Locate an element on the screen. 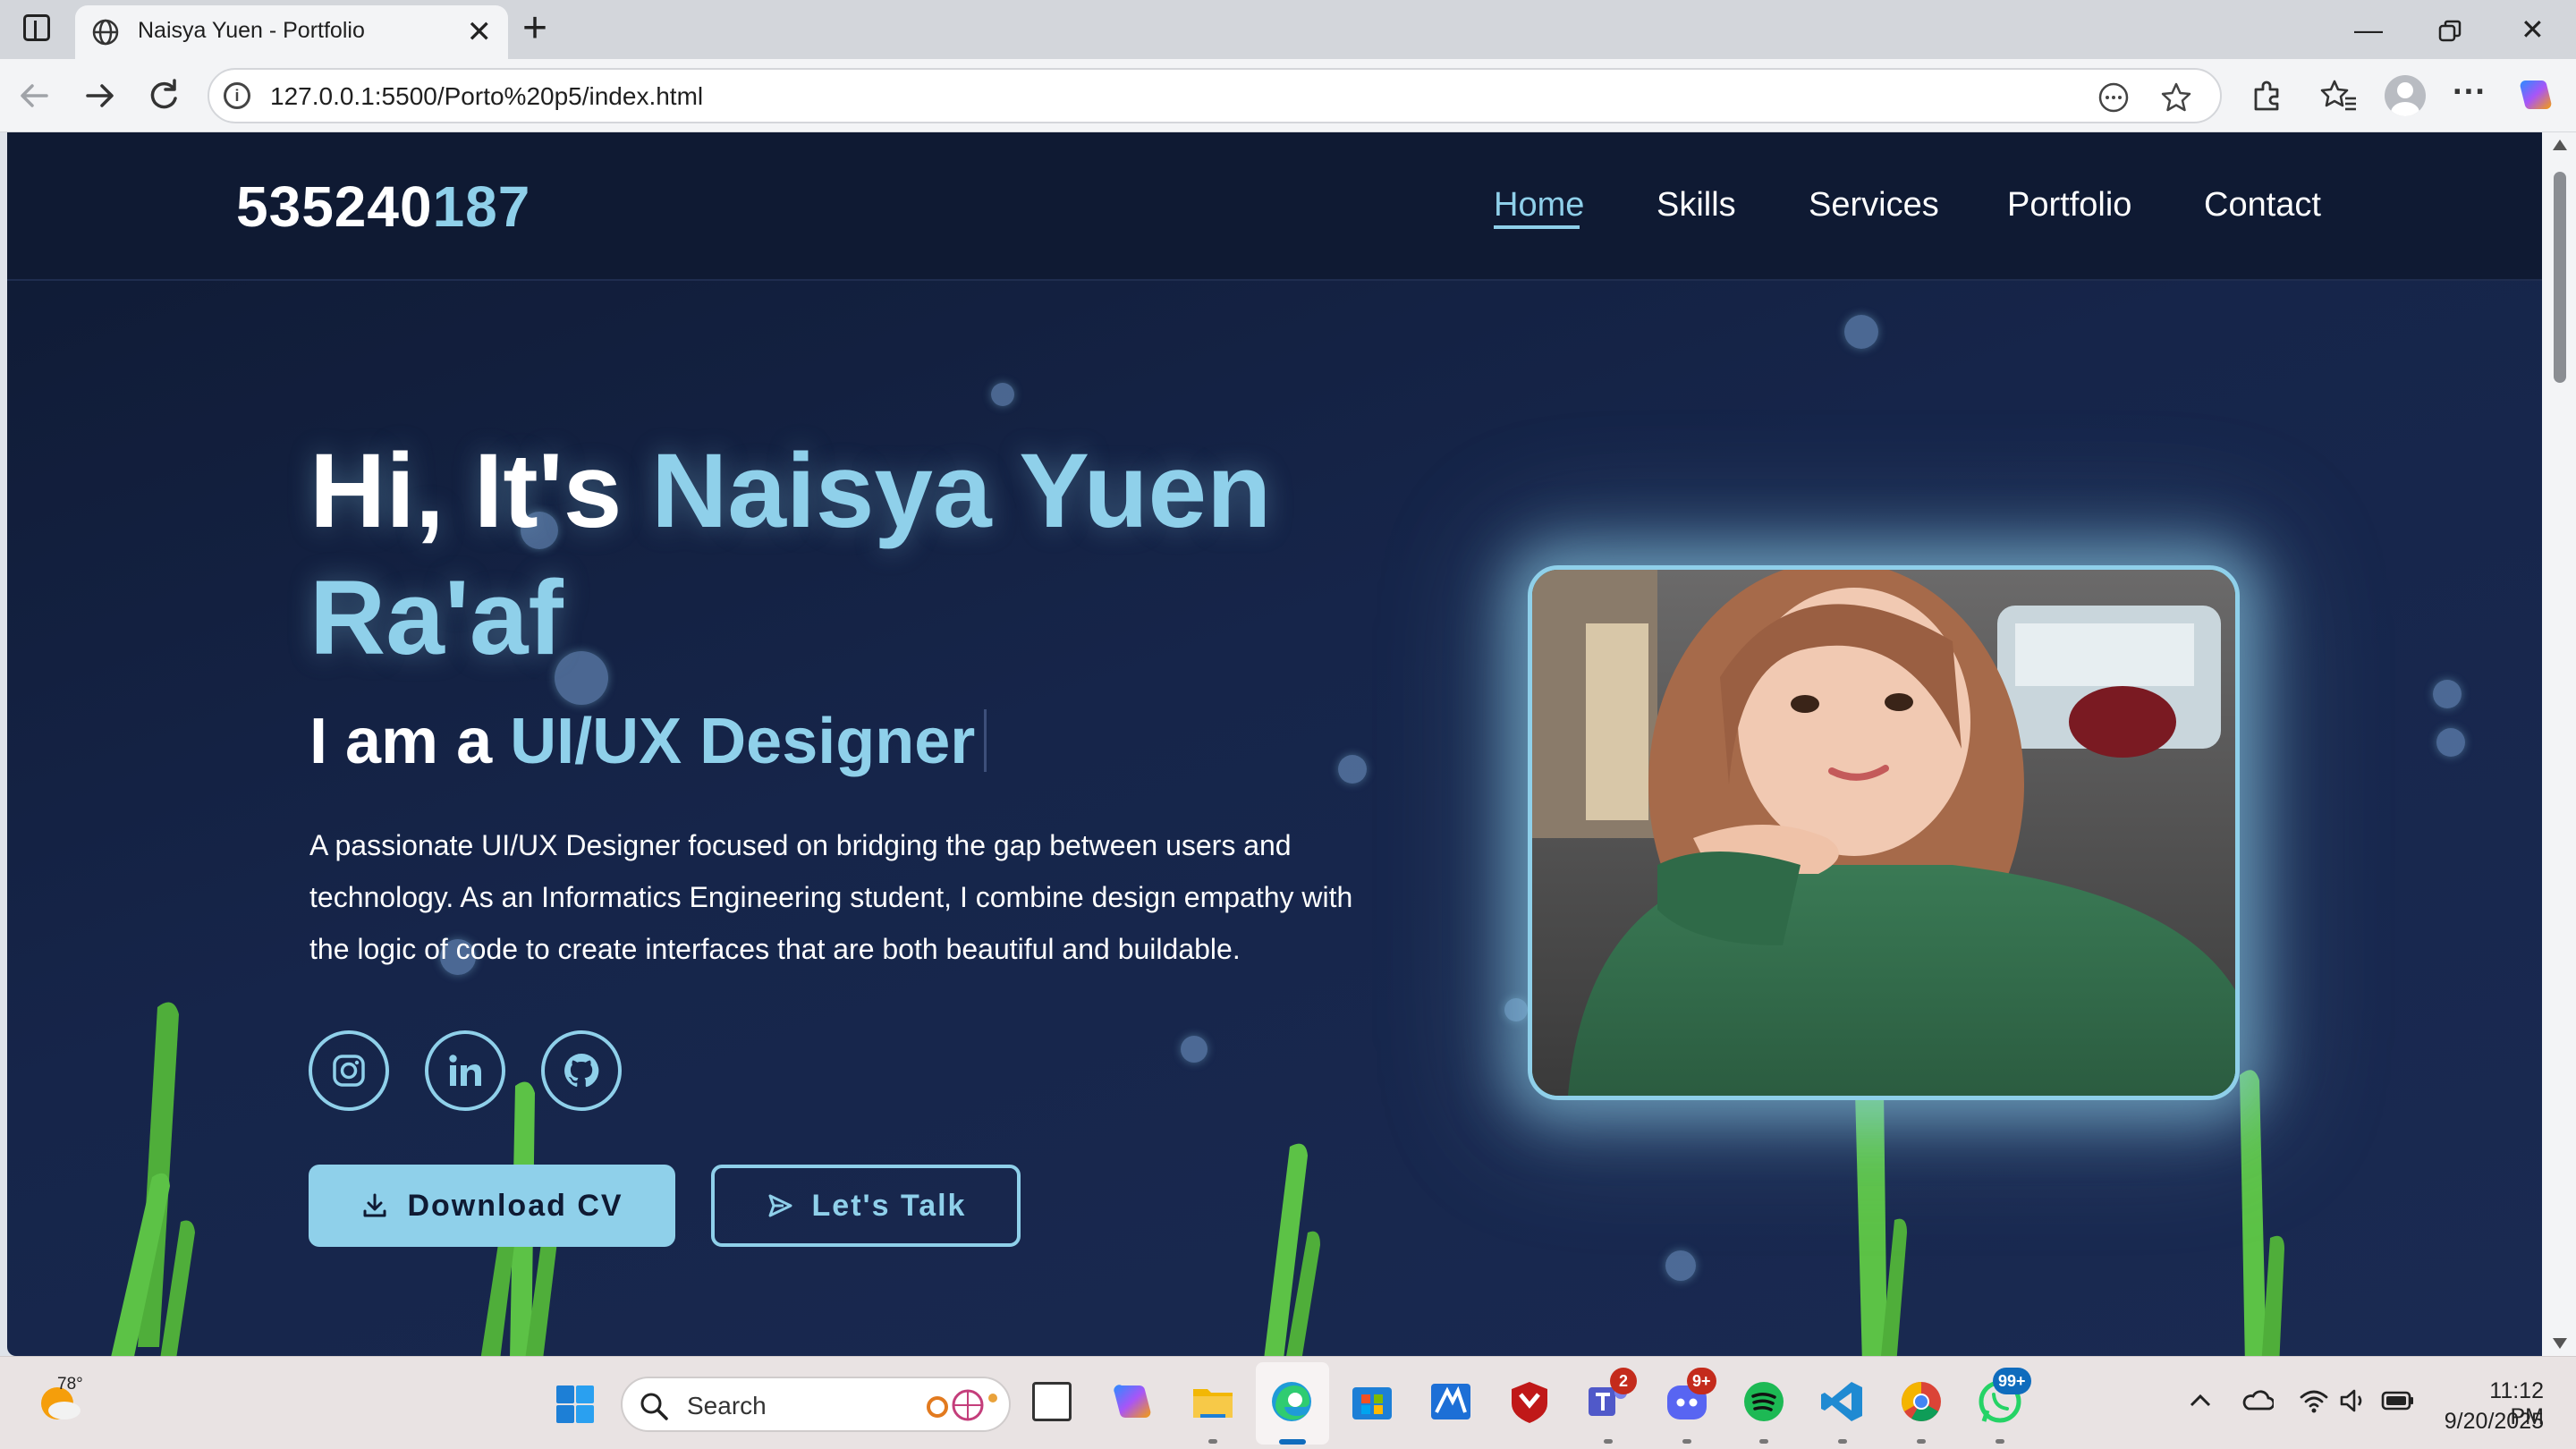  copilot-app-icon is located at coordinates (1132, 1401).